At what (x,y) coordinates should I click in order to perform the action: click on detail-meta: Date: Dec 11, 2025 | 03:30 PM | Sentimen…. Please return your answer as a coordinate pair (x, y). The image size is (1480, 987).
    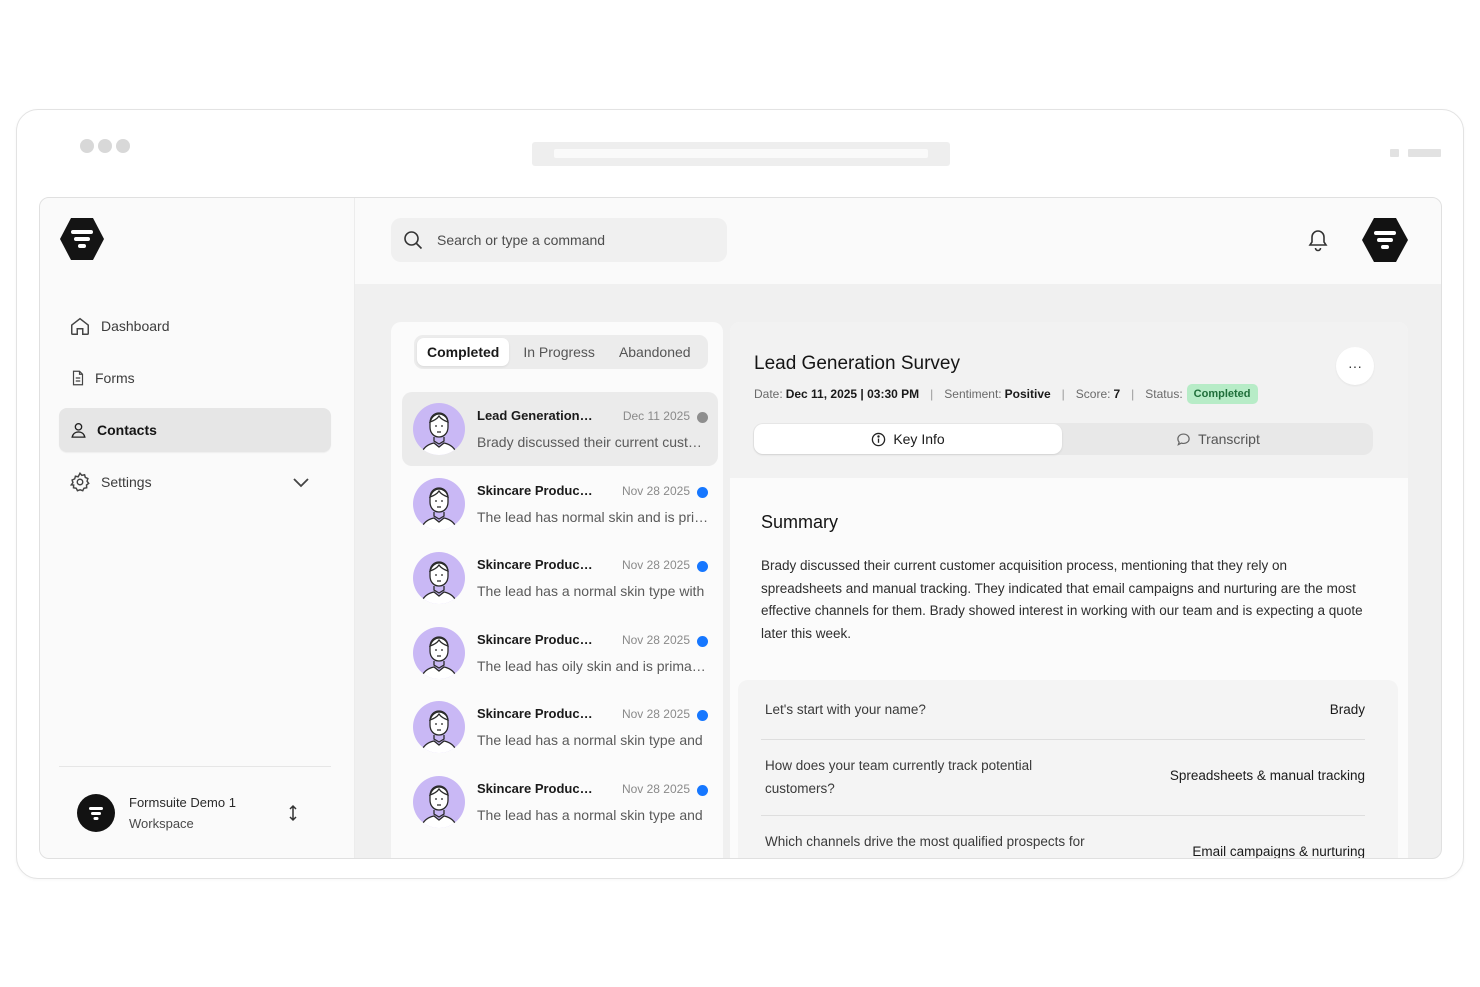
    Looking at the image, I should click on (1006, 394).